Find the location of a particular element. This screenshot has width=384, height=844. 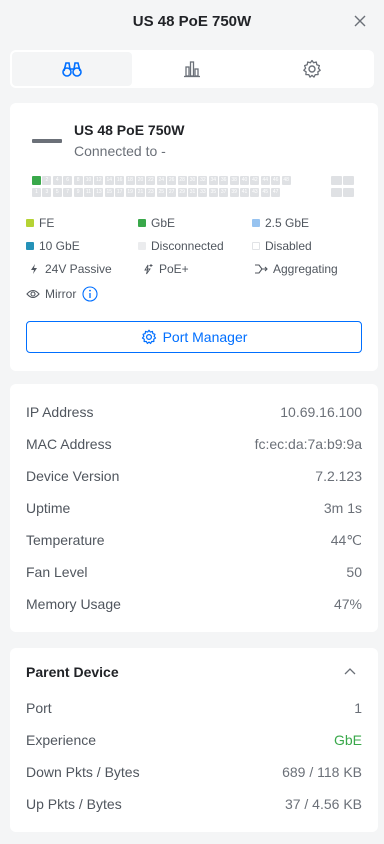

aggregate-icon is located at coordinates (261, 269).